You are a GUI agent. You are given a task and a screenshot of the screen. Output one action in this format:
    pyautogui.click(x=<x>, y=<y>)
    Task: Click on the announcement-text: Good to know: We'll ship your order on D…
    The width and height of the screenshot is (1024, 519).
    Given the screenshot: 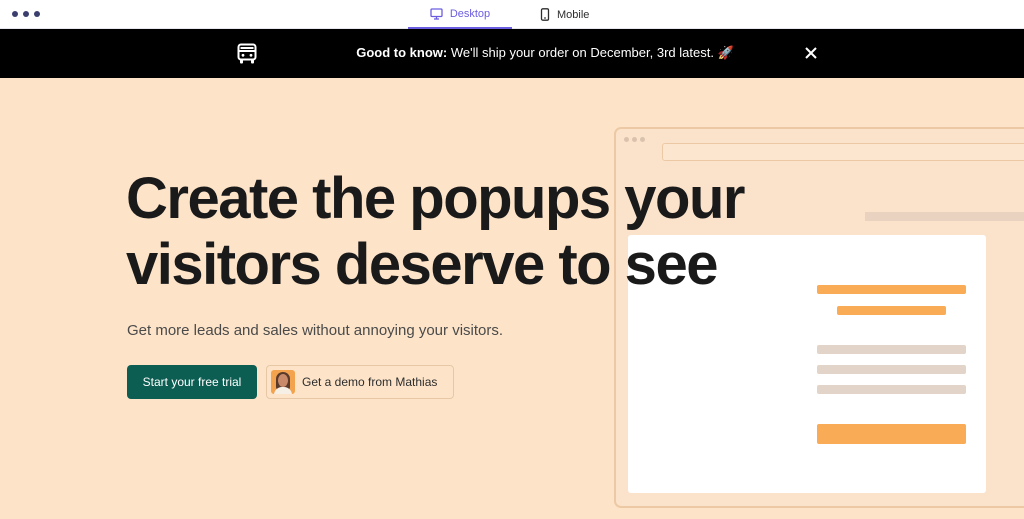 What is the action you would take?
    pyautogui.click(x=512, y=53)
    